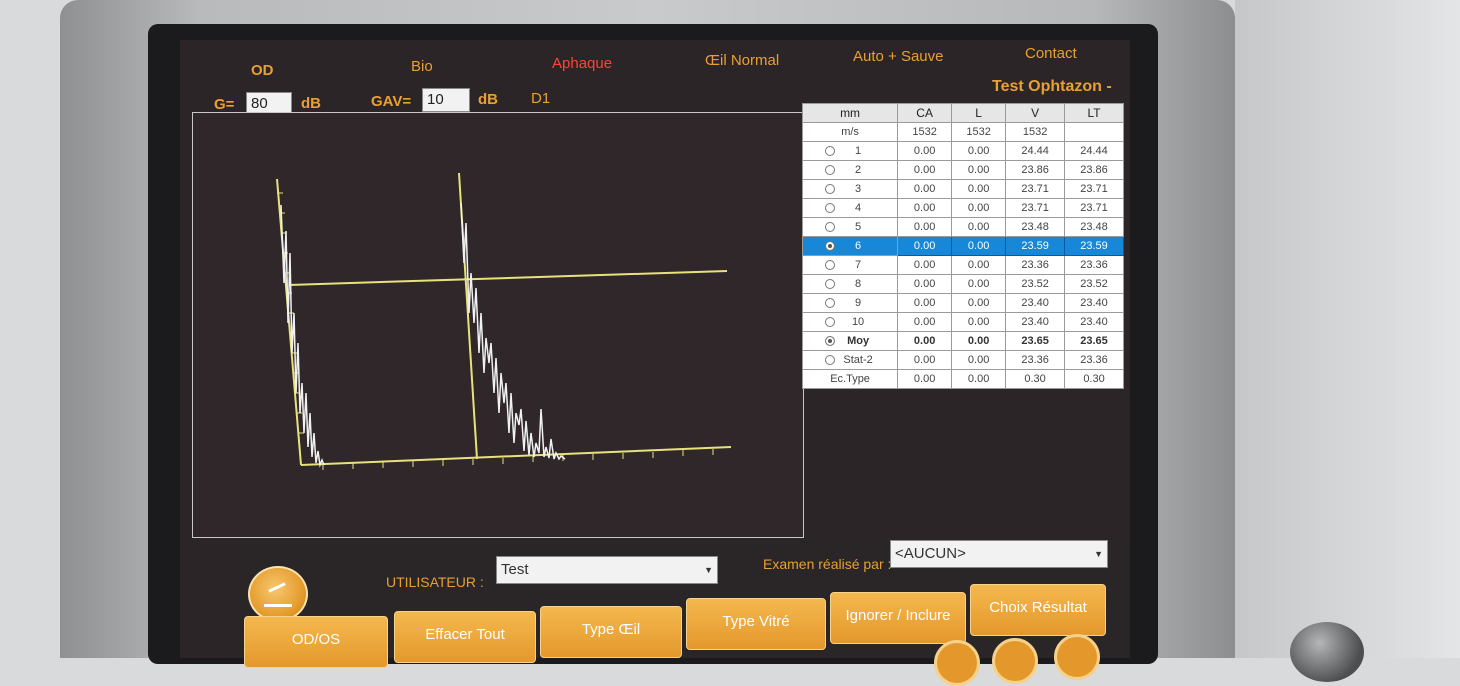 The height and width of the screenshot is (686, 1460). What do you see at coordinates (1035, 284) in the screenshot?
I see `cell-v: 23.52` at bounding box center [1035, 284].